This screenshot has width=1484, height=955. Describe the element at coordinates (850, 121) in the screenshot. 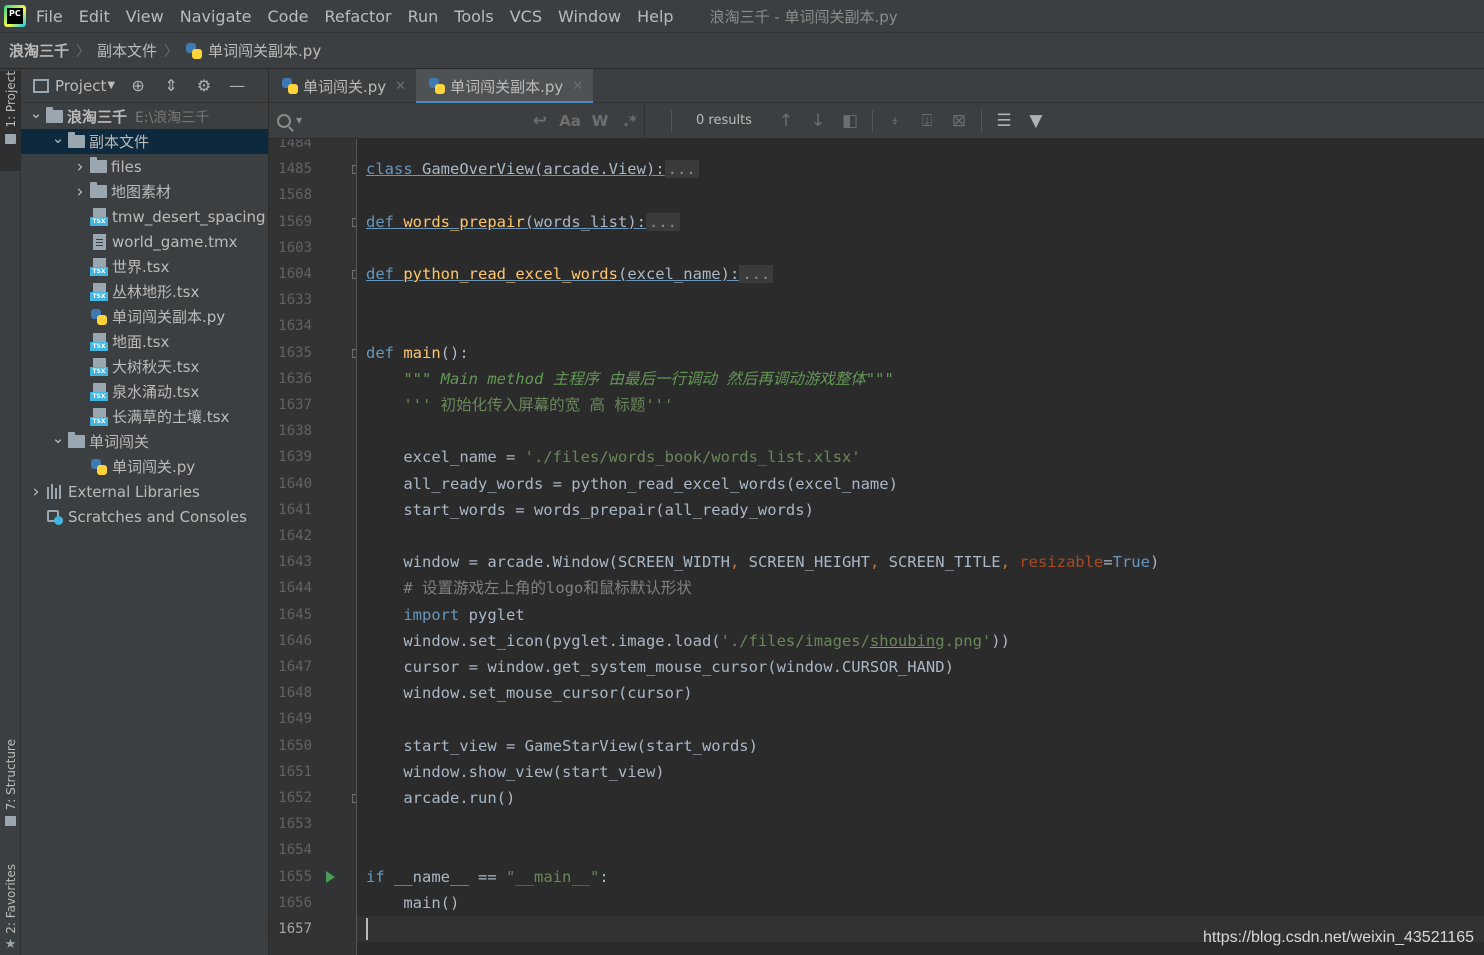

I see `select-all-occurrences-icon: ◧` at that location.